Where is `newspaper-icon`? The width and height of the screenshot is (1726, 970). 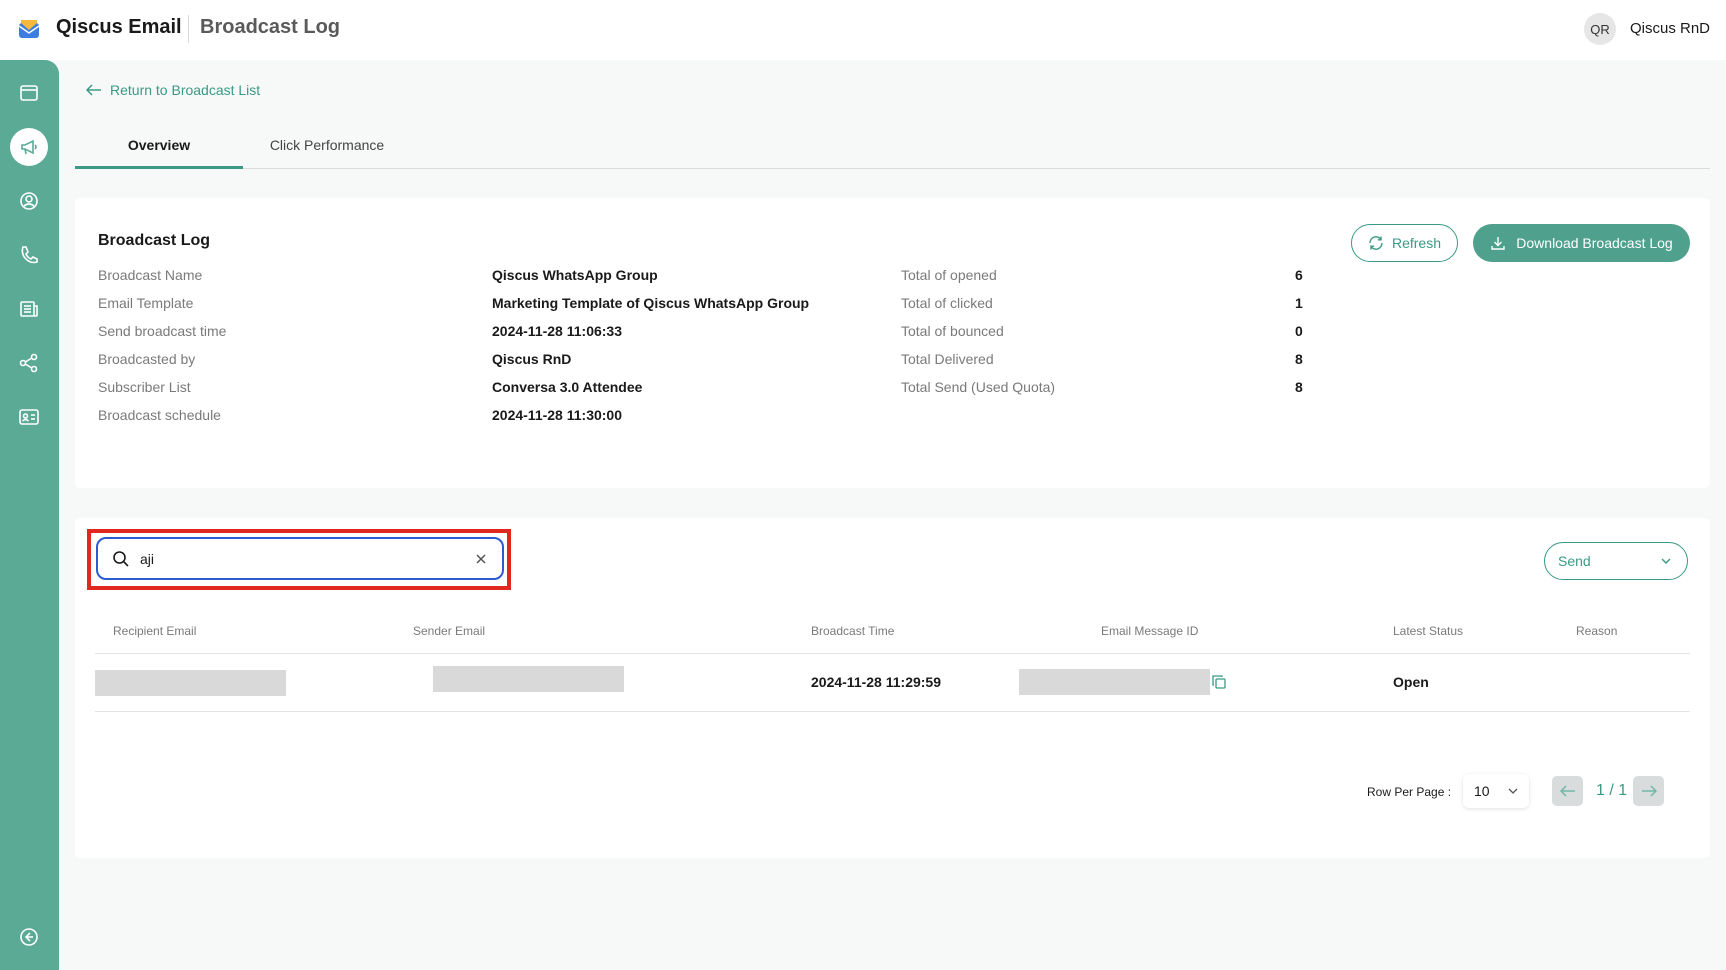
newspaper-icon is located at coordinates (29, 309).